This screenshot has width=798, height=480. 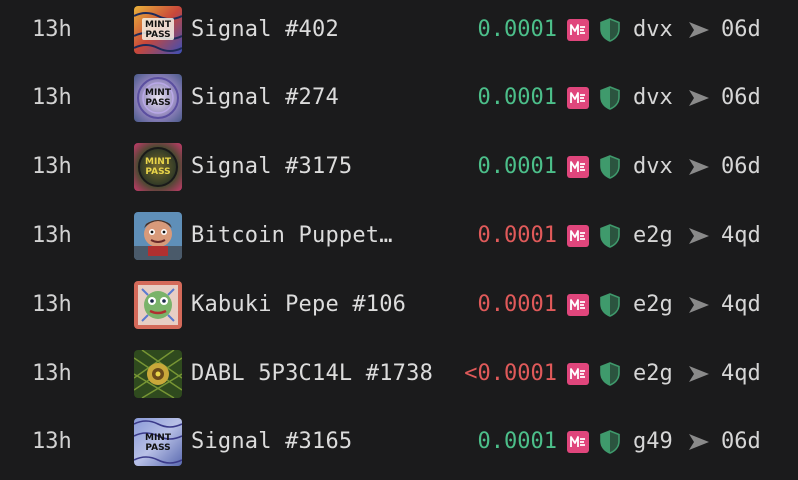 I want to click on activity-row: 13h Kabuki Pepe #106 0.0001 e2g 4qd, so click(x=399, y=304).